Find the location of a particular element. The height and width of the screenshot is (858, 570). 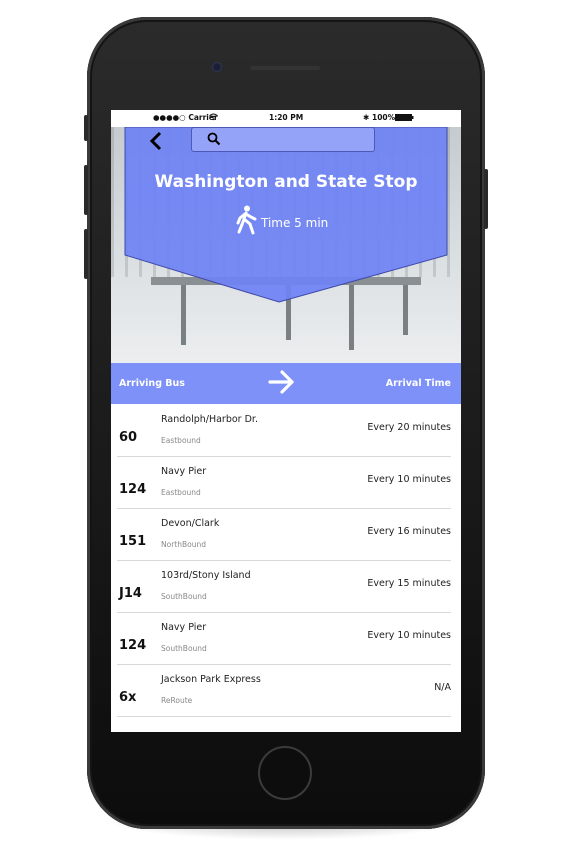

table-row: 6x Jackson Park Express ReRoute N/A is located at coordinates (284, 691).